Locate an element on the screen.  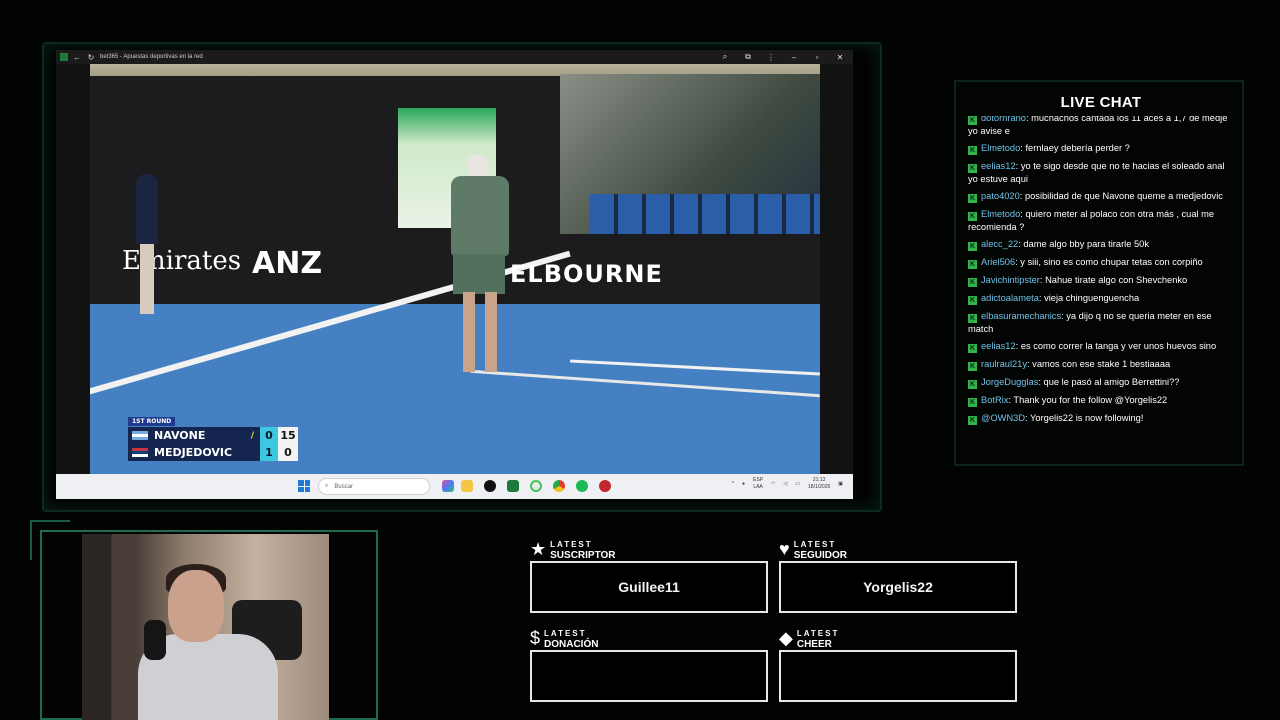
chat-text: Thank you for the follow @Yorgelis22 is located at coordinates (1090, 400).